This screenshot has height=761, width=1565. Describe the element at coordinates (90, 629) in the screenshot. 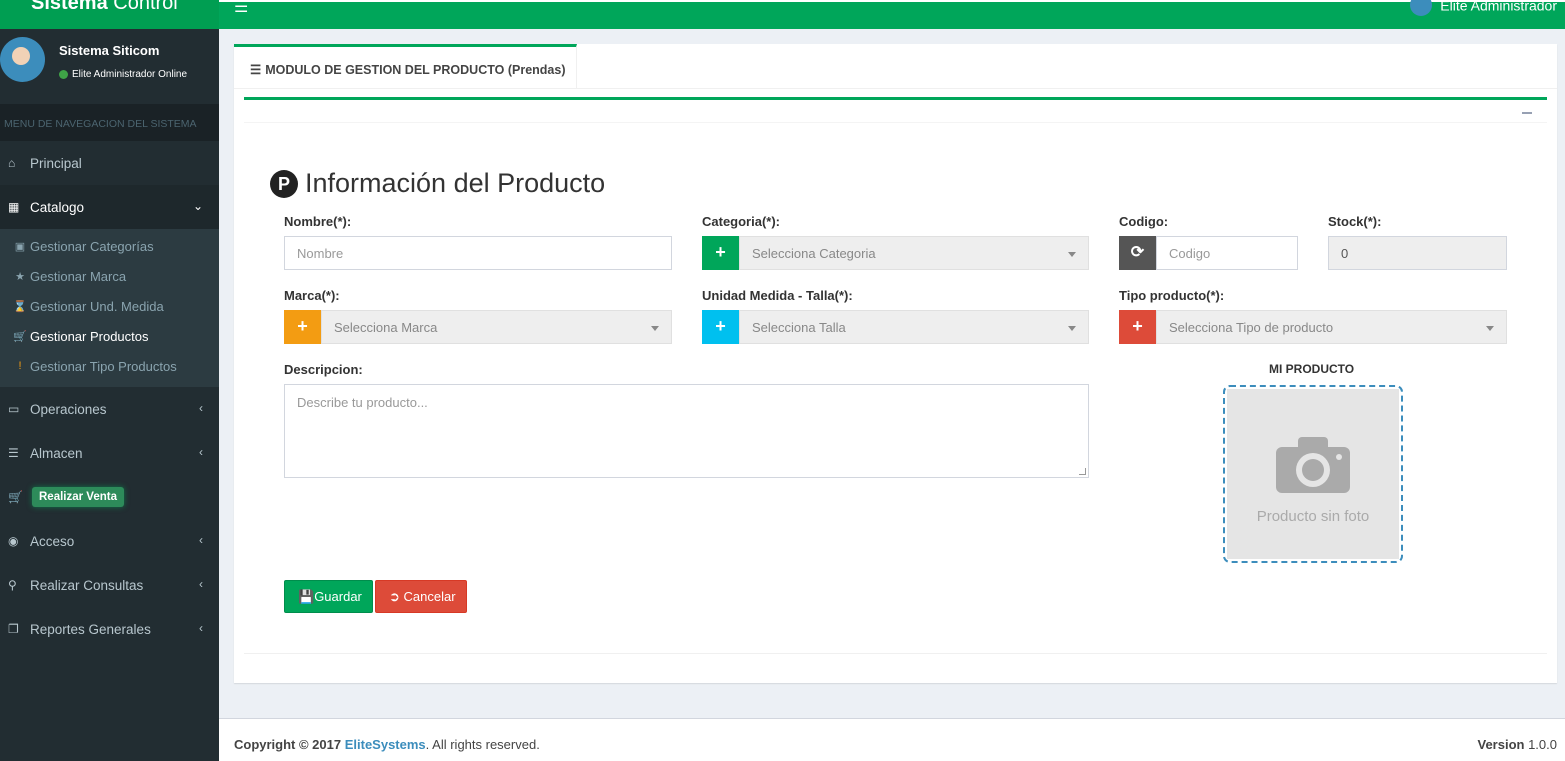

I see `sidebar-item-label: Reportes Generales` at that location.